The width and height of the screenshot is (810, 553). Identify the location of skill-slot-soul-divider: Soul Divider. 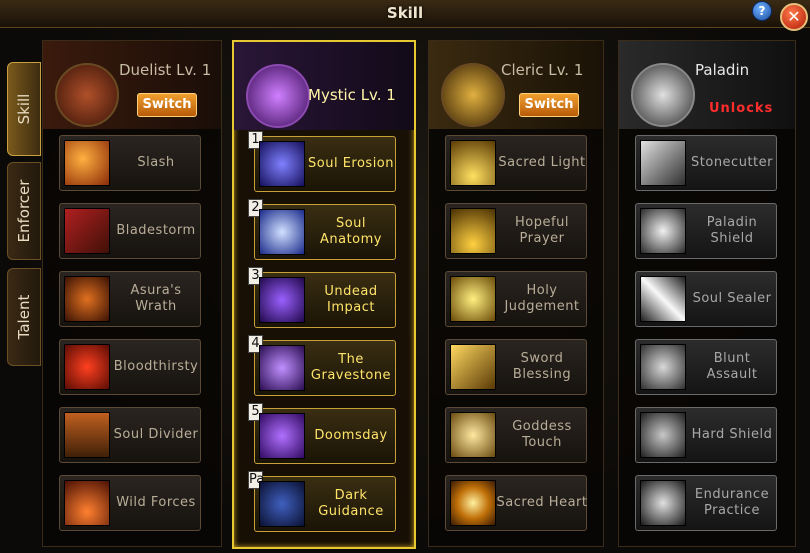
(130, 435).